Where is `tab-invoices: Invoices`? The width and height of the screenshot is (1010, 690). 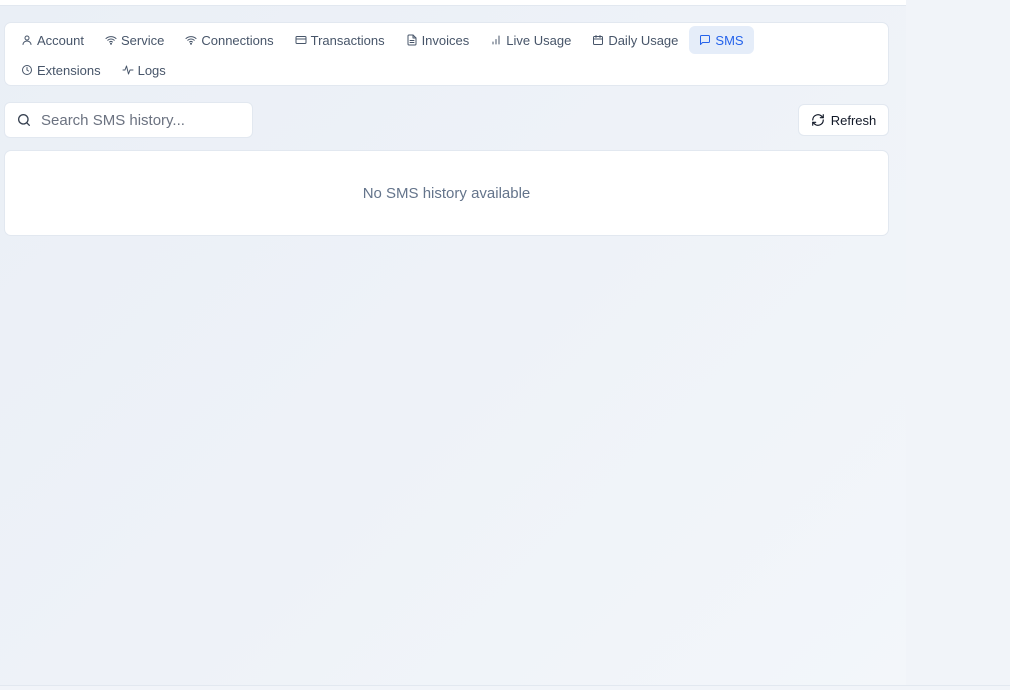 tab-invoices: Invoices is located at coordinates (438, 40).